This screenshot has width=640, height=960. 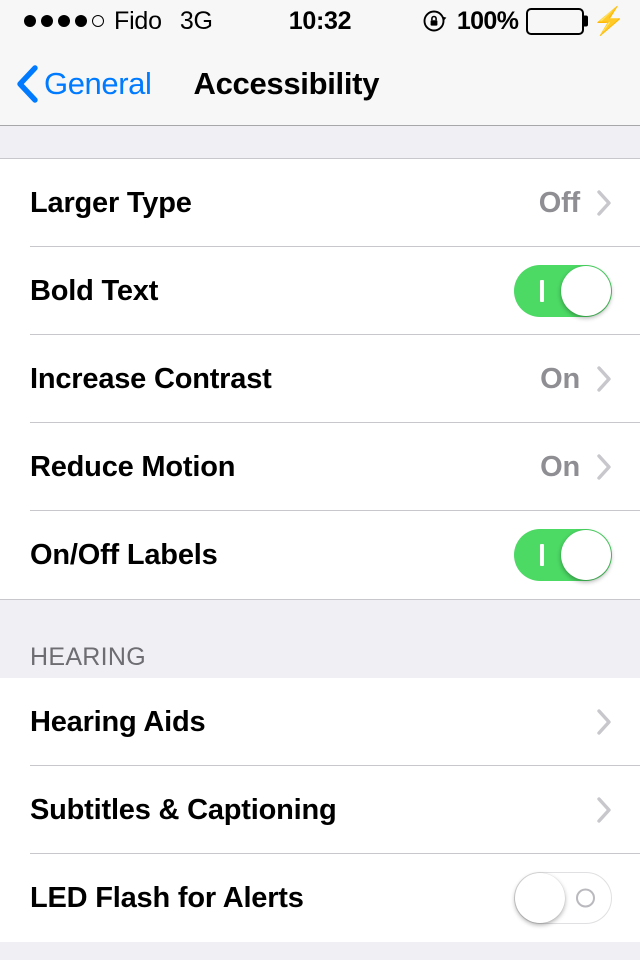 What do you see at coordinates (183, 809) in the screenshot?
I see `row-label: Subtitles & Captioning` at bounding box center [183, 809].